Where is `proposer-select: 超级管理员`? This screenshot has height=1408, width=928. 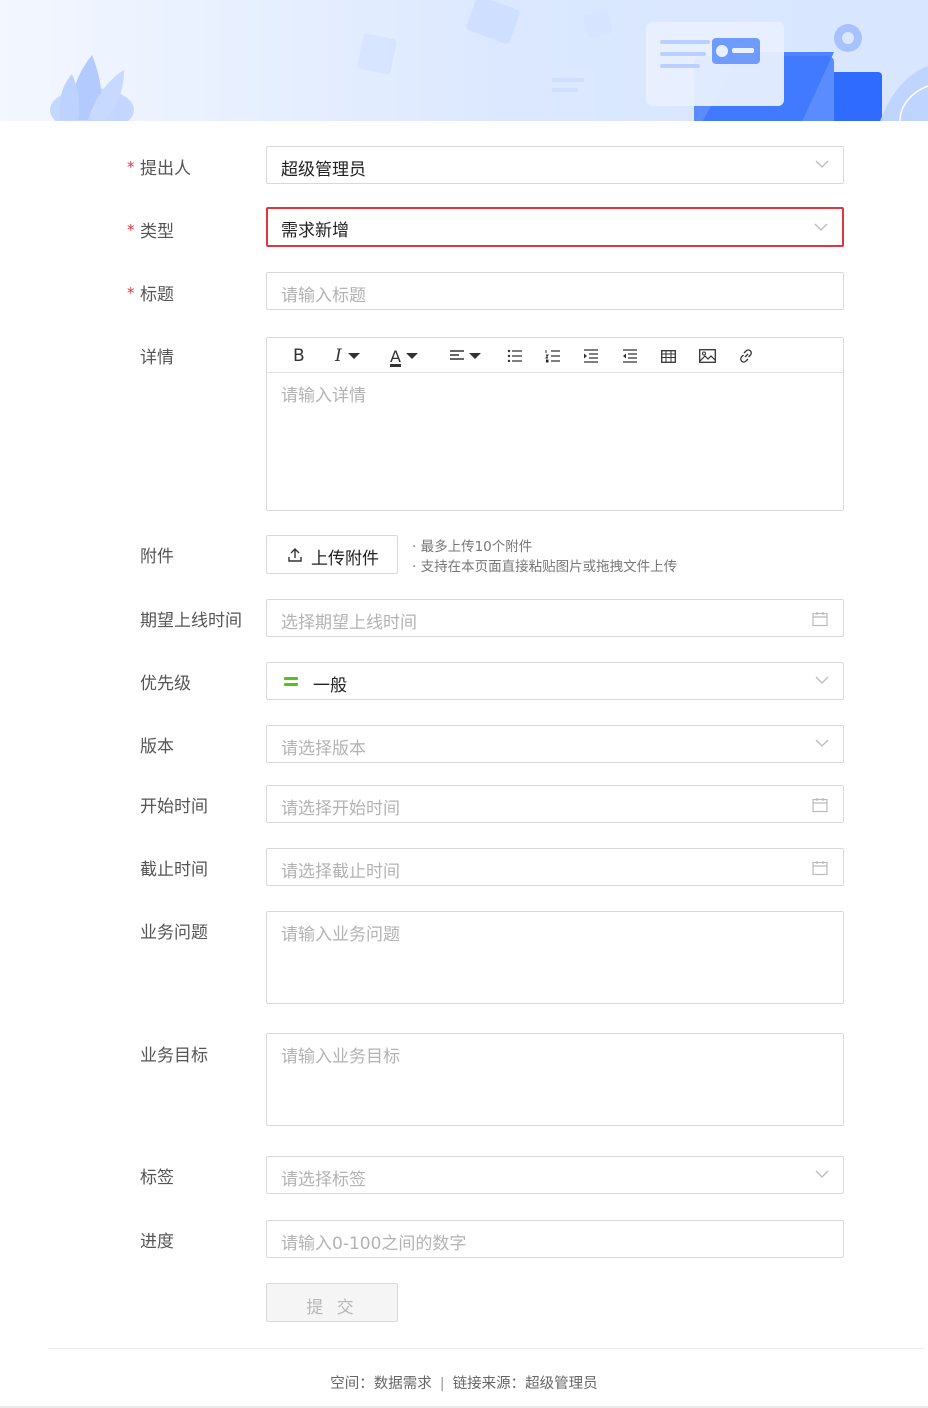 proposer-select: 超级管理员 is located at coordinates (555, 165).